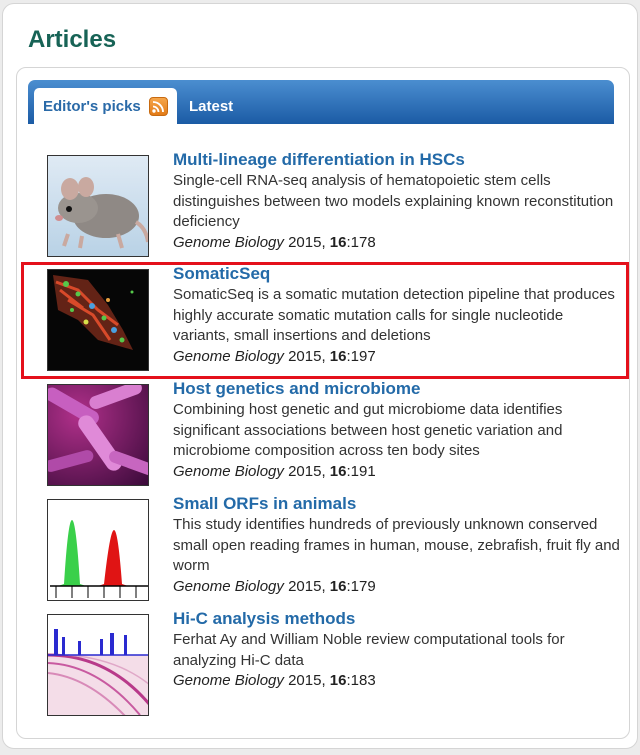  Describe the element at coordinates (158, 106) in the screenshot. I see `rss-feed-icon` at that location.